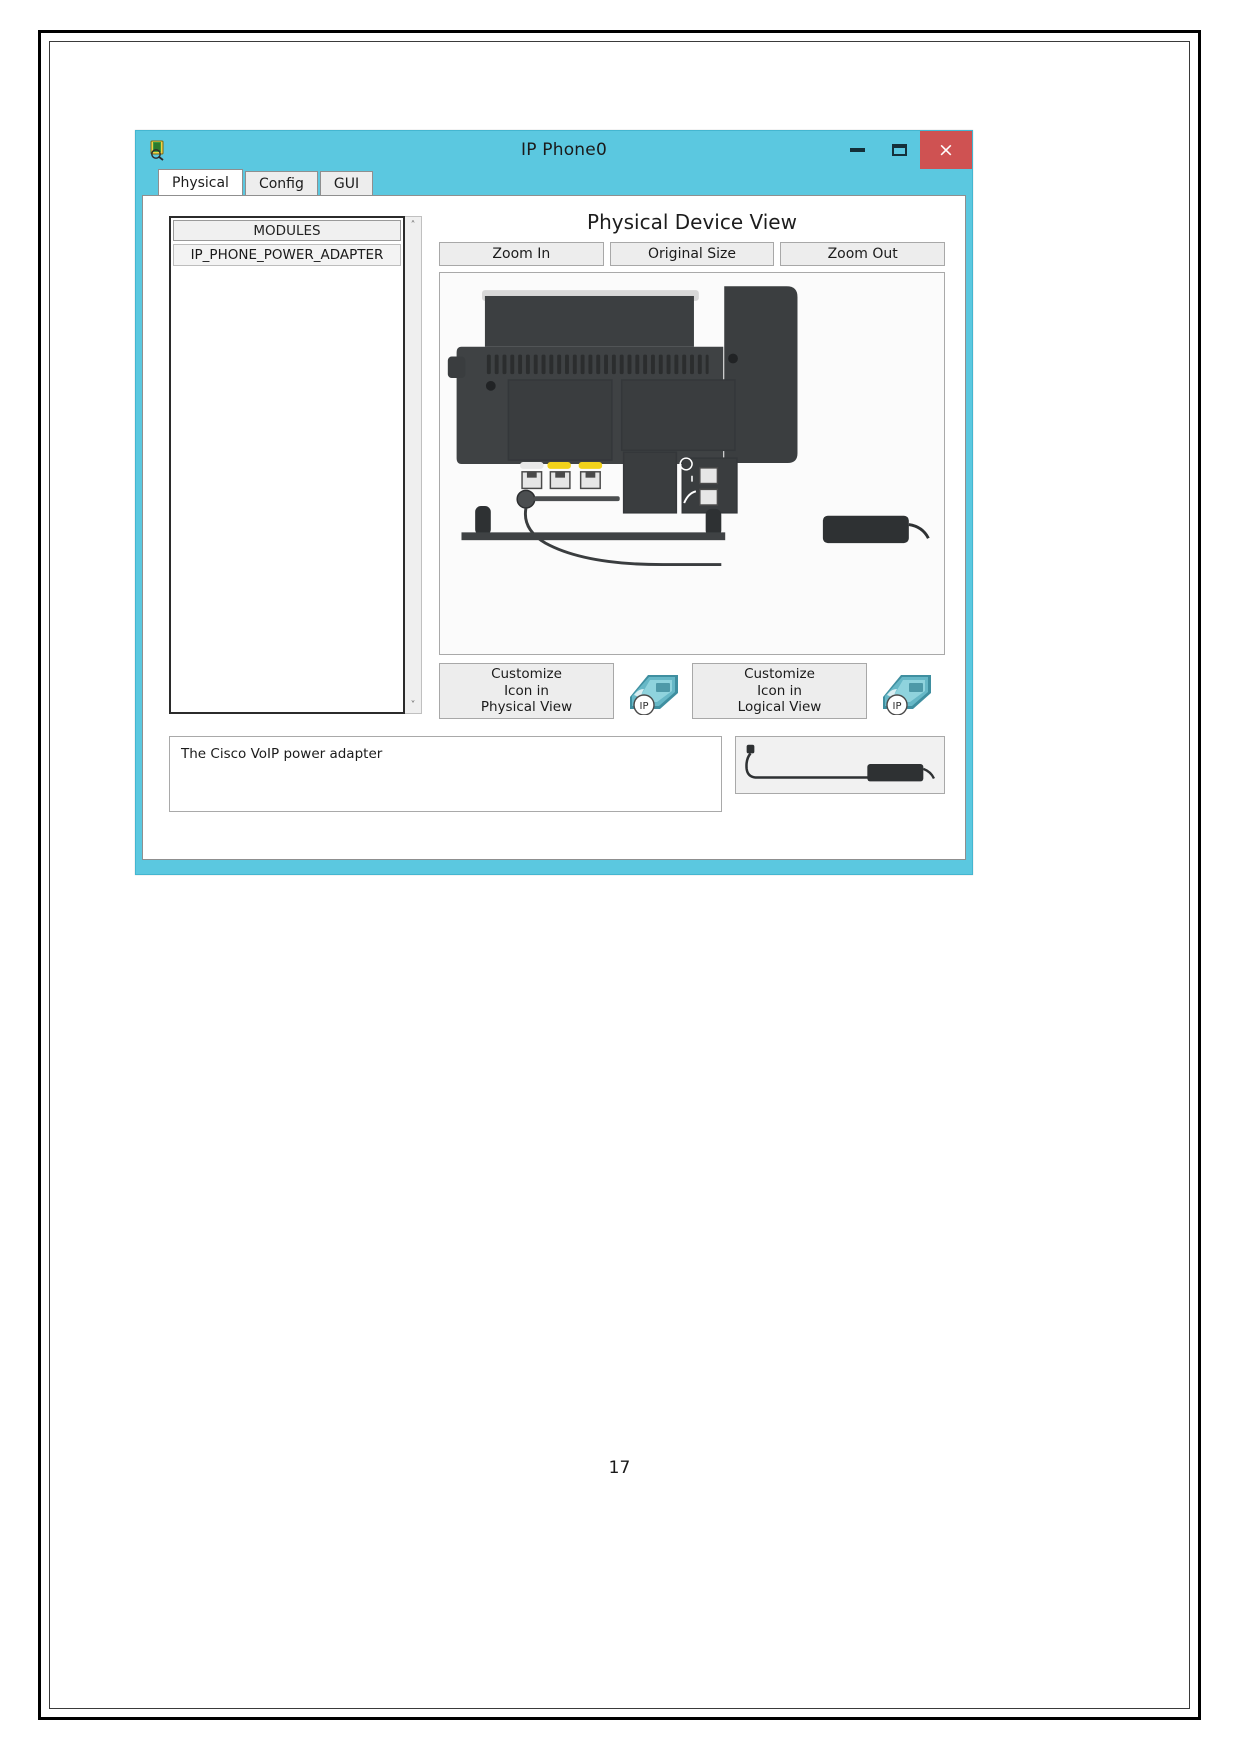  What do you see at coordinates (863, 254) in the screenshot?
I see `zoom-out-button: Zoom Out` at bounding box center [863, 254].